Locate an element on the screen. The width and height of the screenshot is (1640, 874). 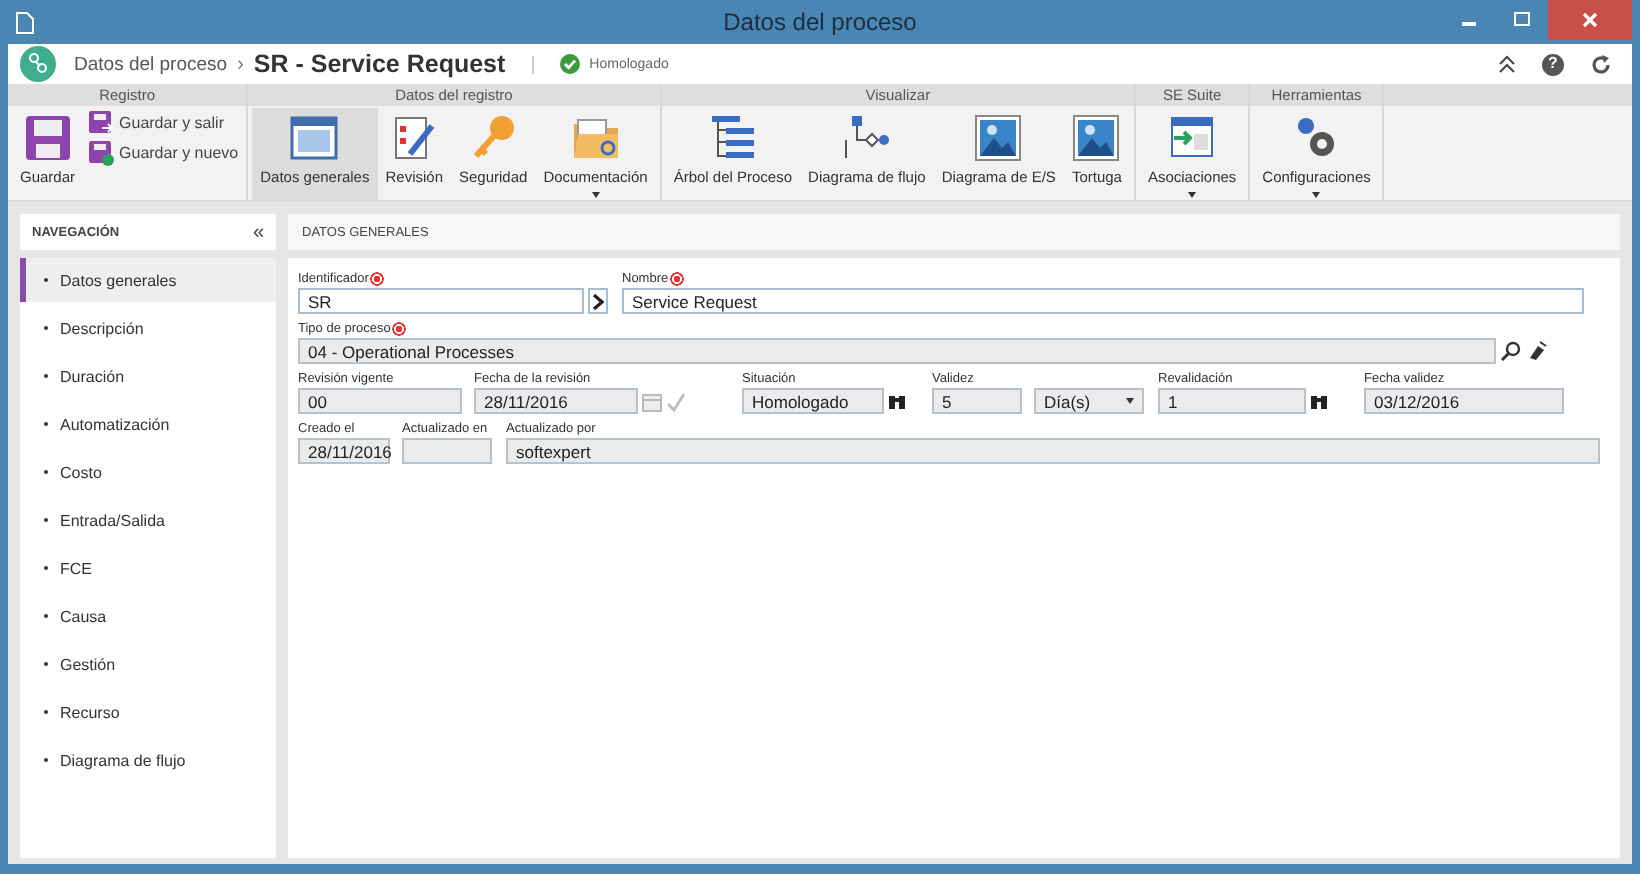
edit-document-icon is located at coordinates (414, 138).